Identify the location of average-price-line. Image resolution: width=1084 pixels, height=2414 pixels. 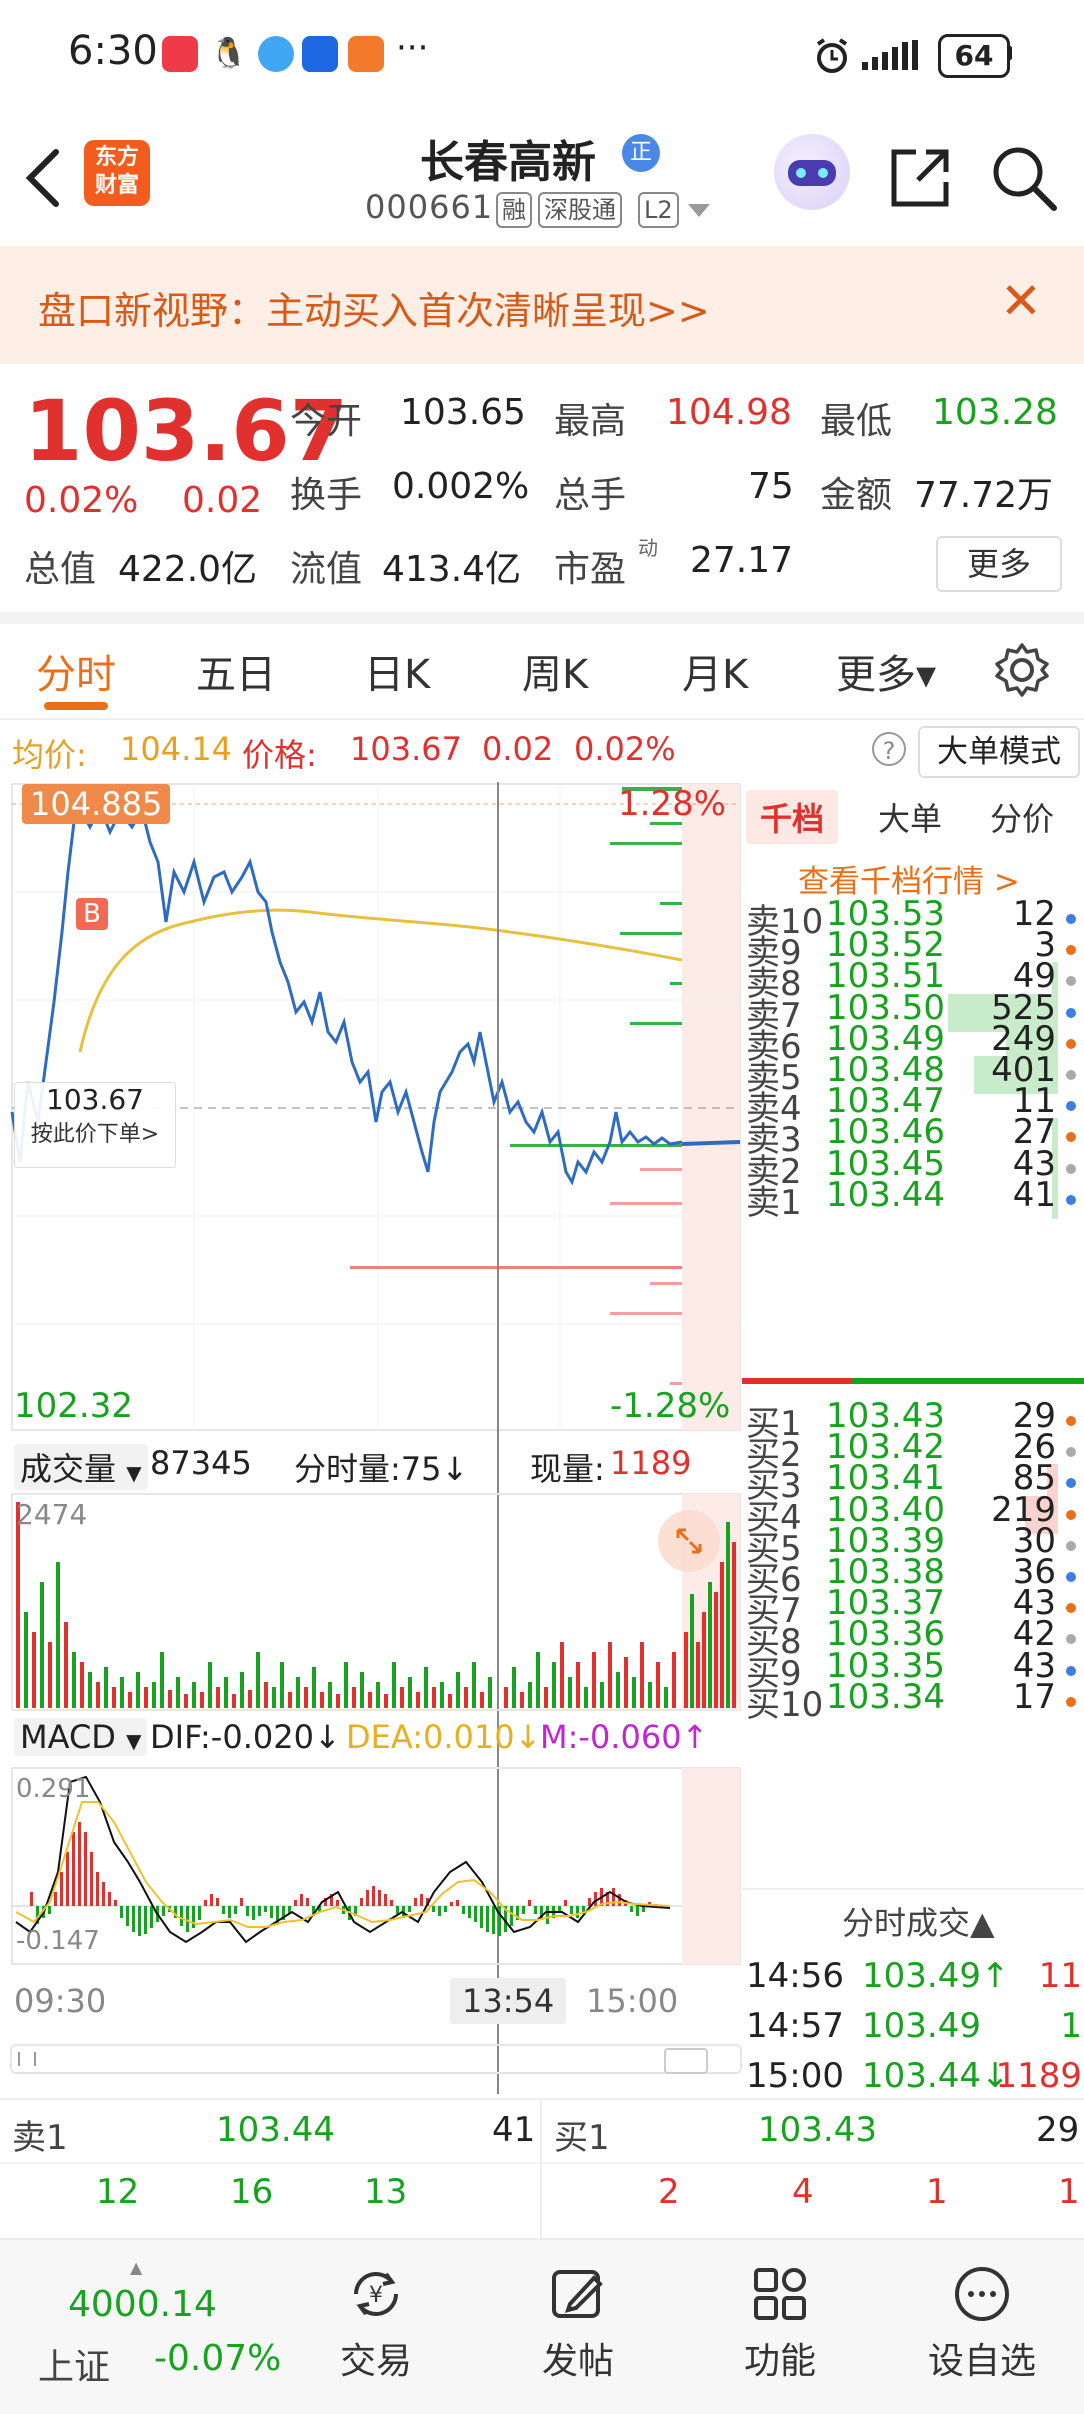
(380, 980).